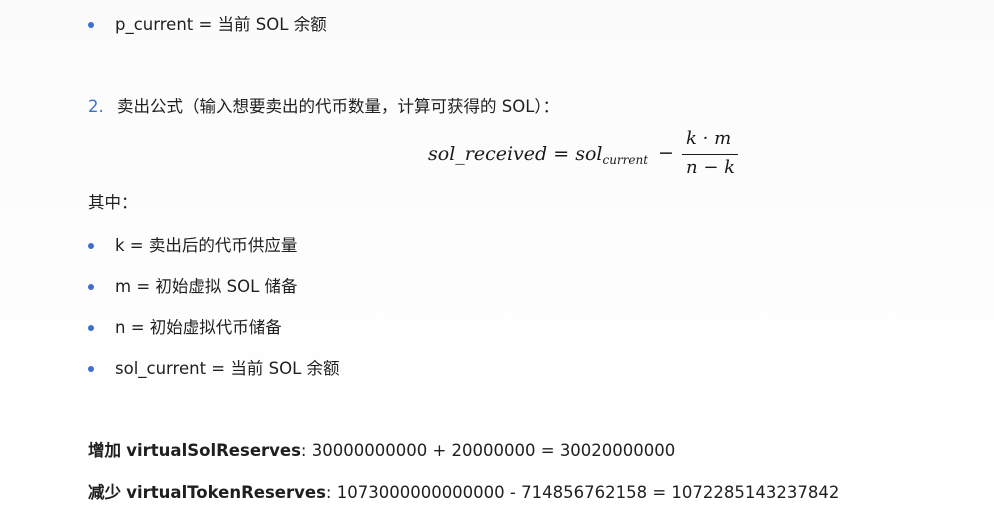  What do you see at coordinates (104, 492) in the screenshot?
I see `token-reserves-prefix: 减少` at bounding box center [104, 492].